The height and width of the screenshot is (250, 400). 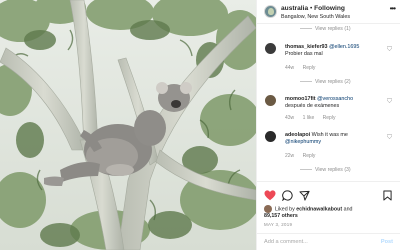 I want to click on liked-count: 89,157 others, so click(x=281, y=216).